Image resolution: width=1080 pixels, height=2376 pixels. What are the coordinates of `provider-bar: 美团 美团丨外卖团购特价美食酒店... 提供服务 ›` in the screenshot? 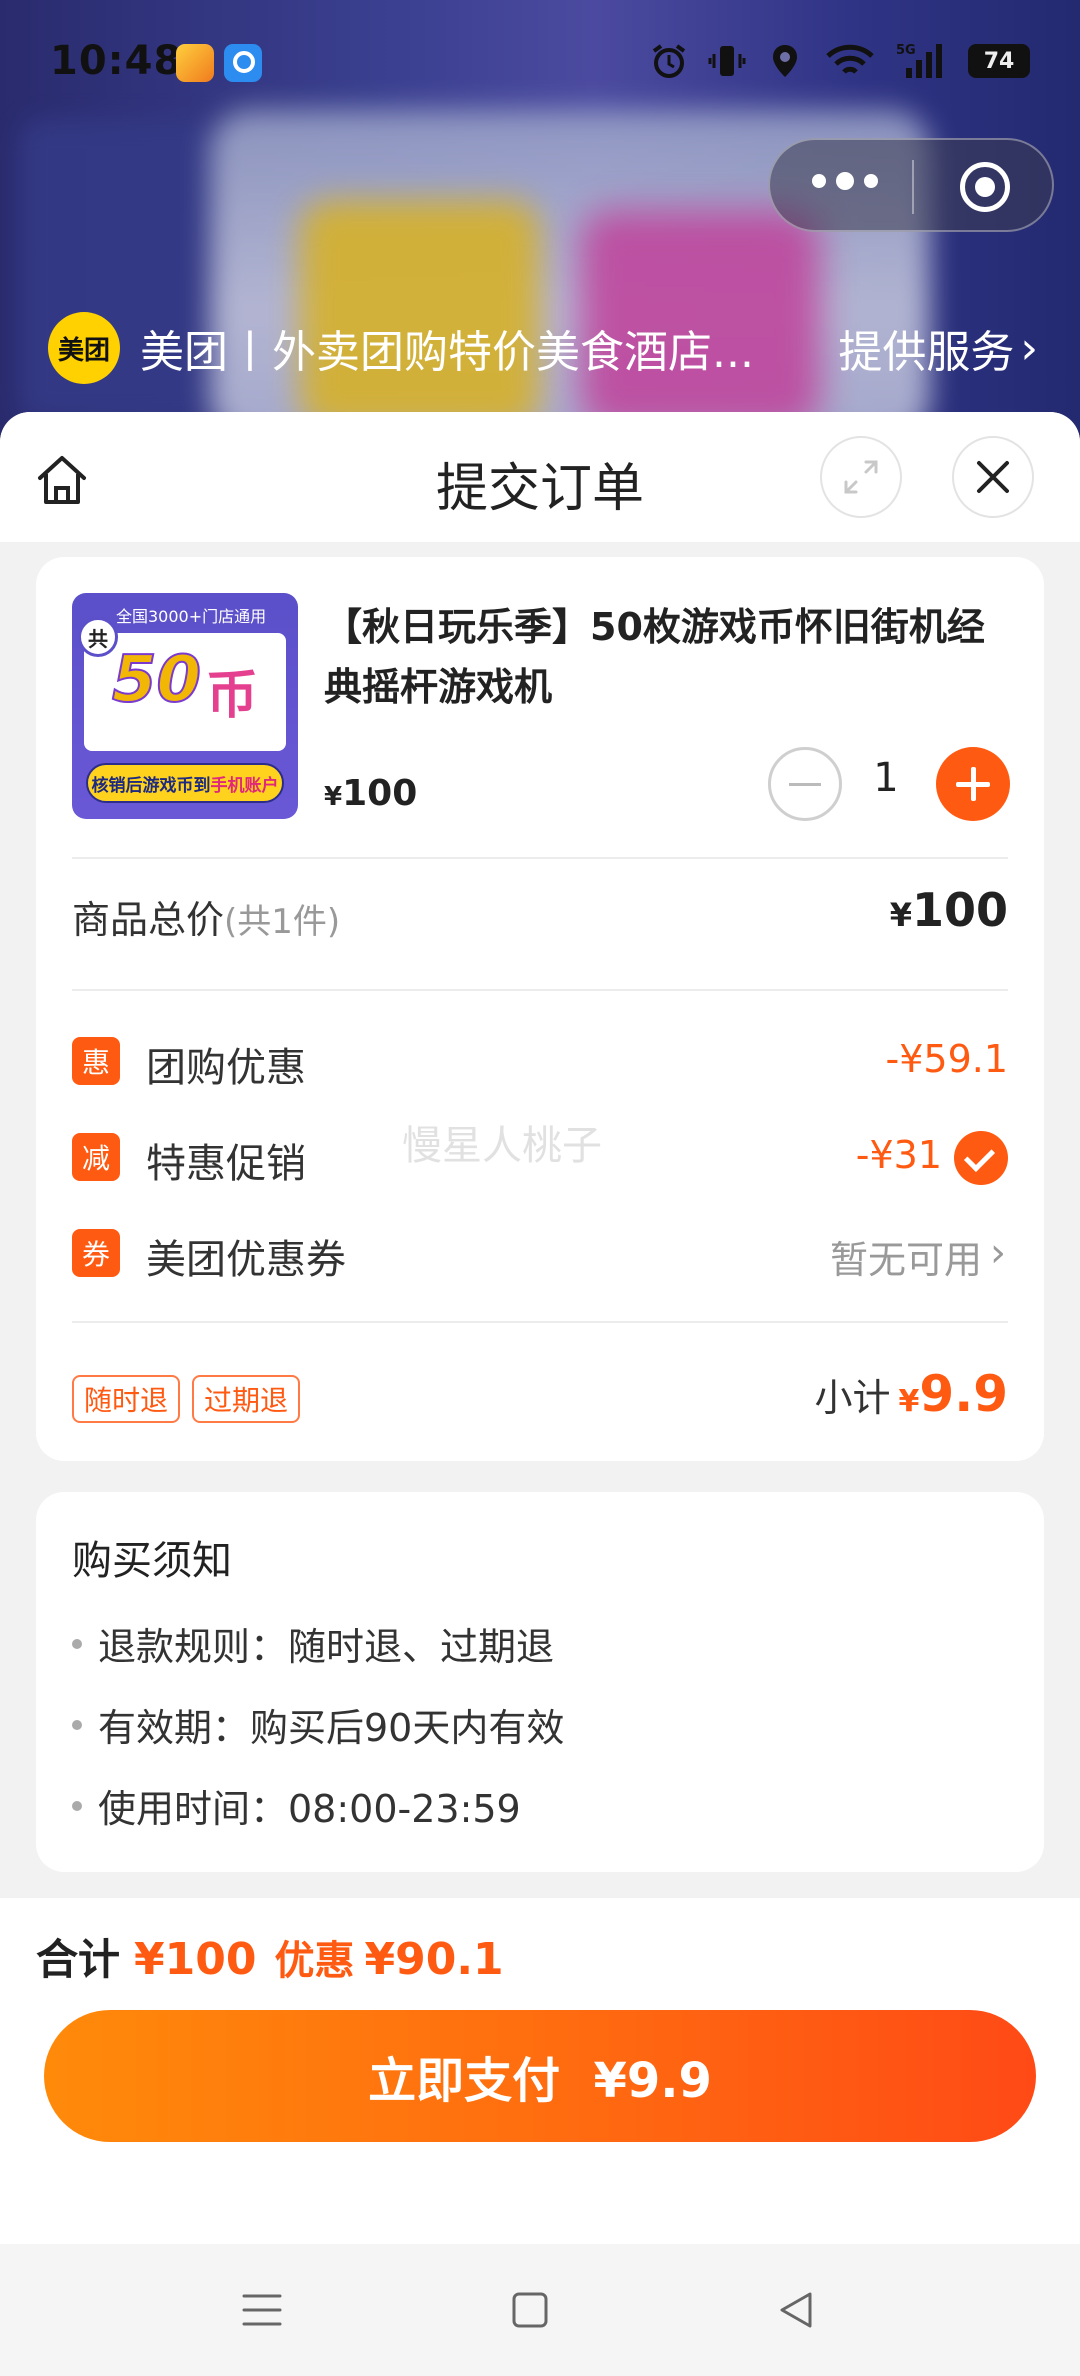 It's located at (543, 348).